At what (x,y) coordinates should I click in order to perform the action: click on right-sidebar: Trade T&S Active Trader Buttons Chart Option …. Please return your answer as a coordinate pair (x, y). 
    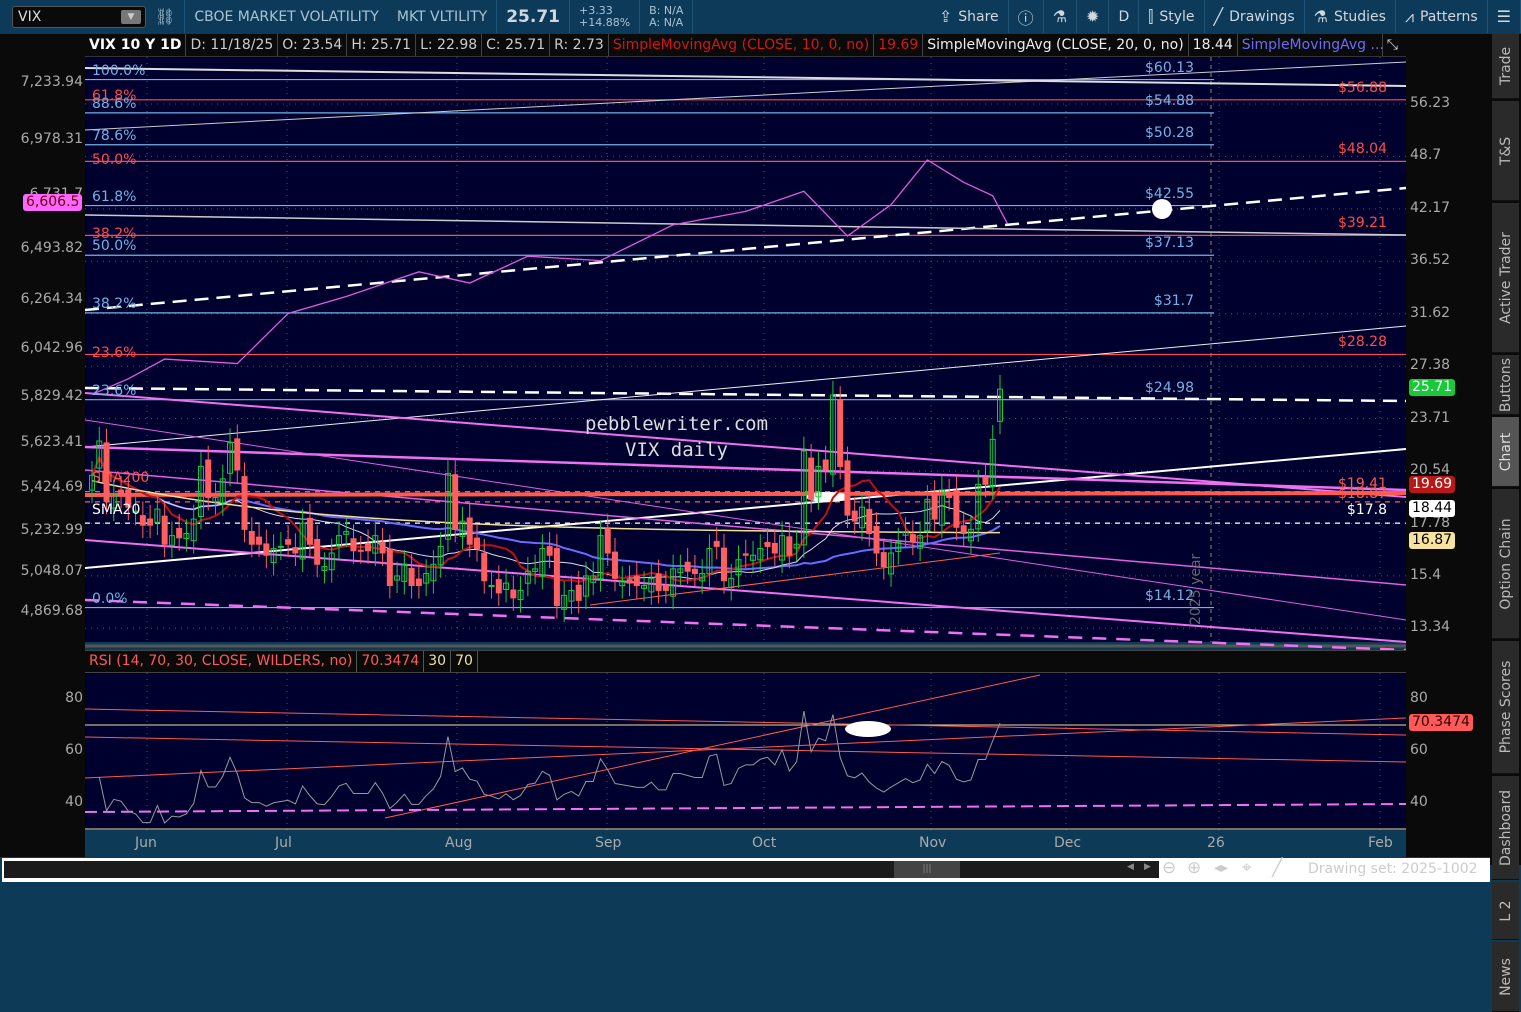
    Looking at the image, I should click on (1505, 523).